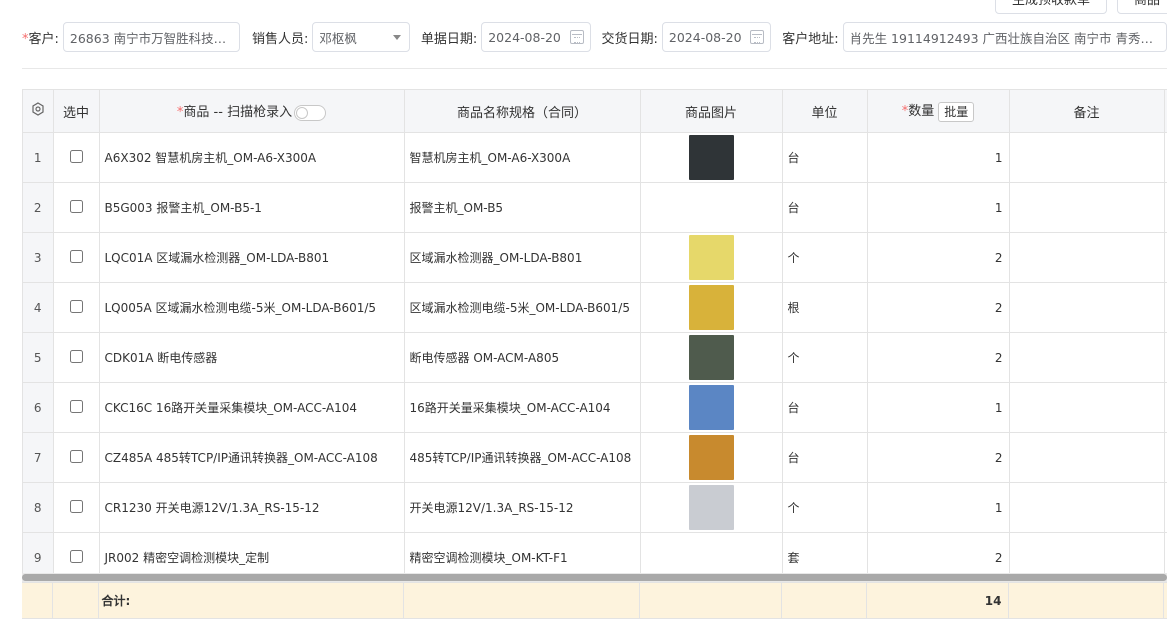 This screenshot has height=627, width=1167. Describe the element at coordinates (38, 507) in the screenshot. I see `row-index: 8` at that location.